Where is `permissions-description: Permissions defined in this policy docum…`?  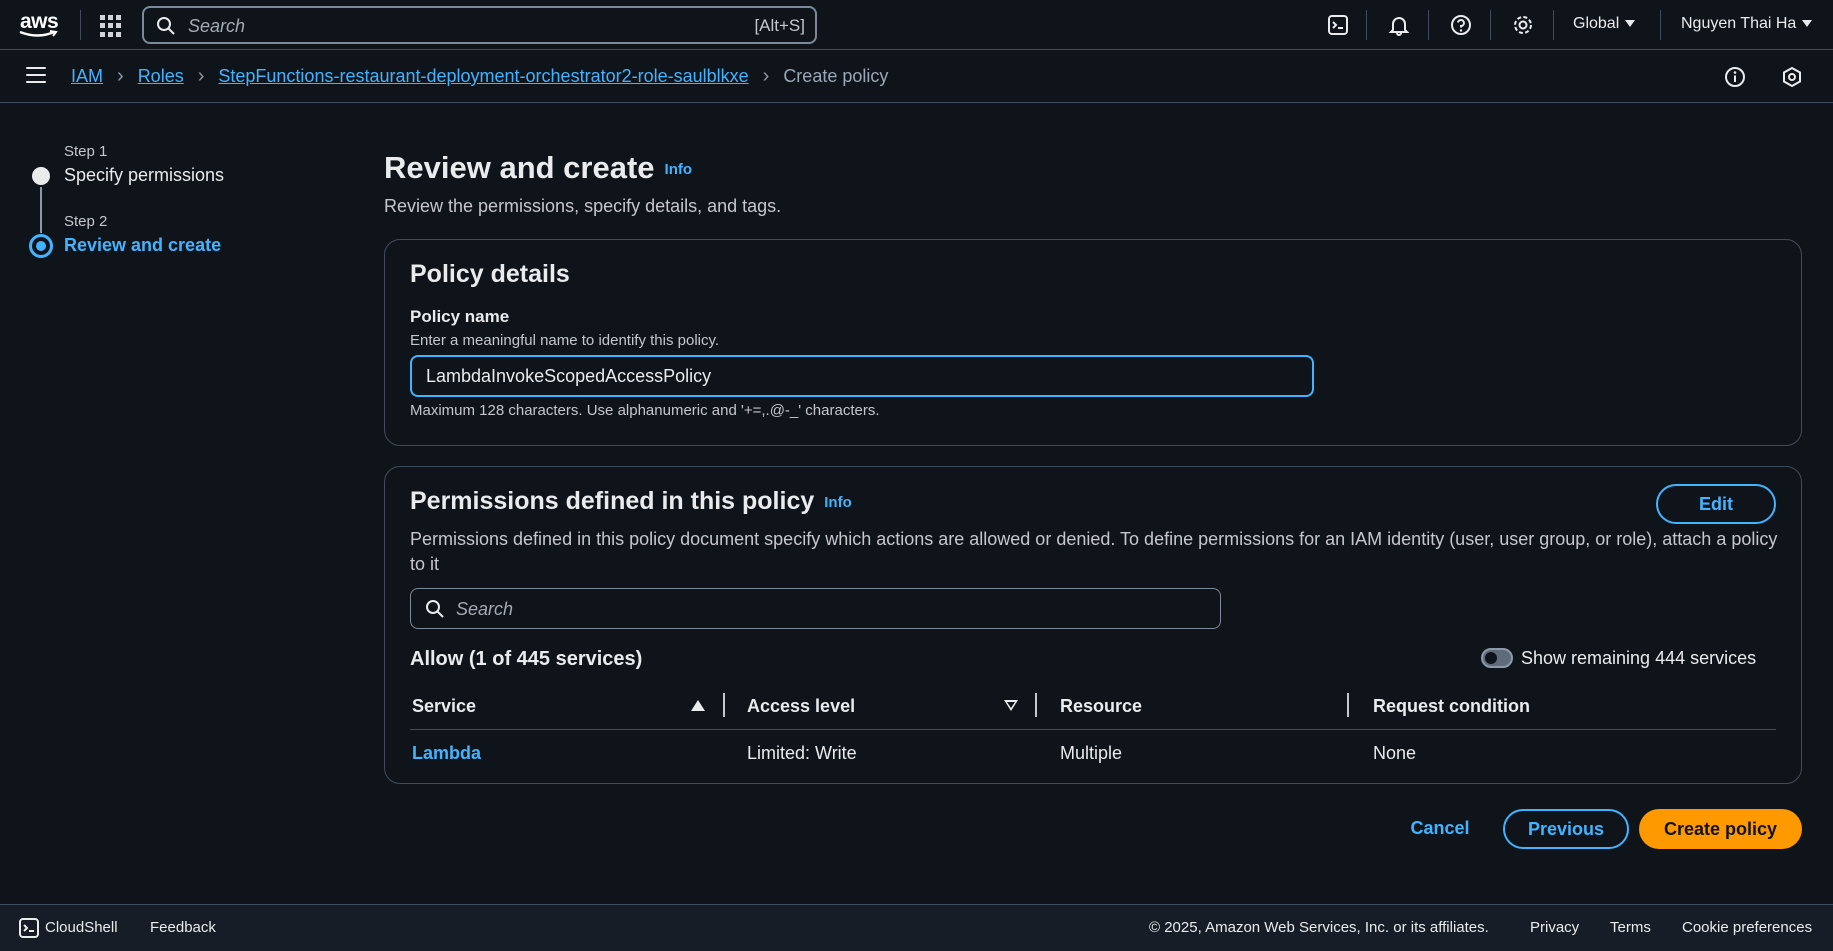 permissions-description: Permissions defined in this policy docum… is located at coordinates (1094, 551).